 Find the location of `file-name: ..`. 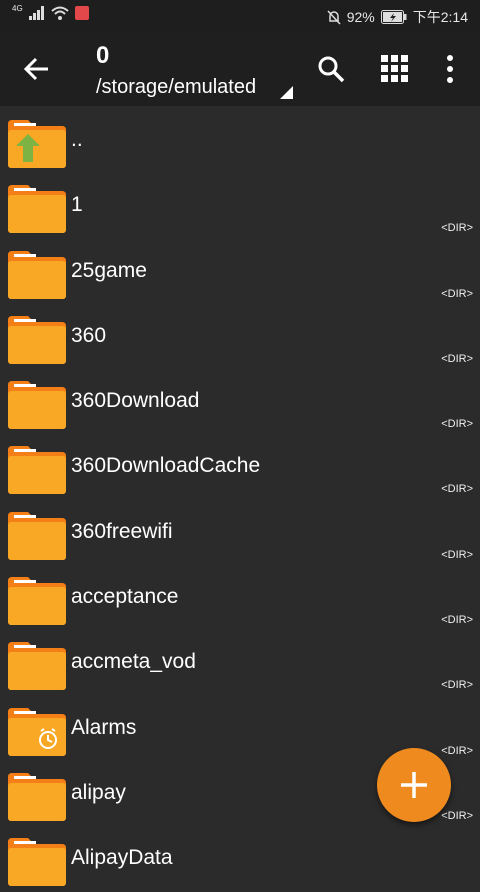

file-name: .. is located at coordinates (77, 139).